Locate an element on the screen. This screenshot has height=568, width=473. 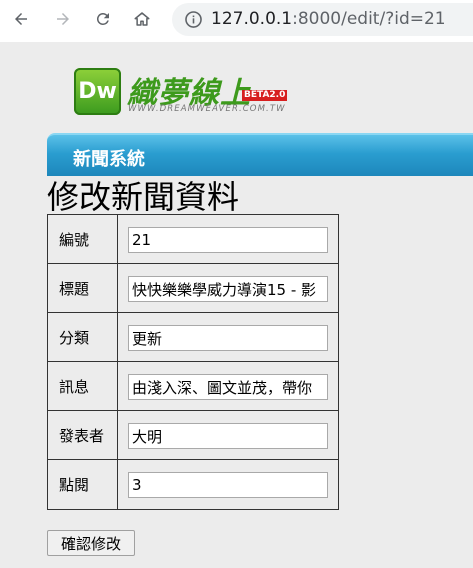
category-field is located at coordinates (228, 338).